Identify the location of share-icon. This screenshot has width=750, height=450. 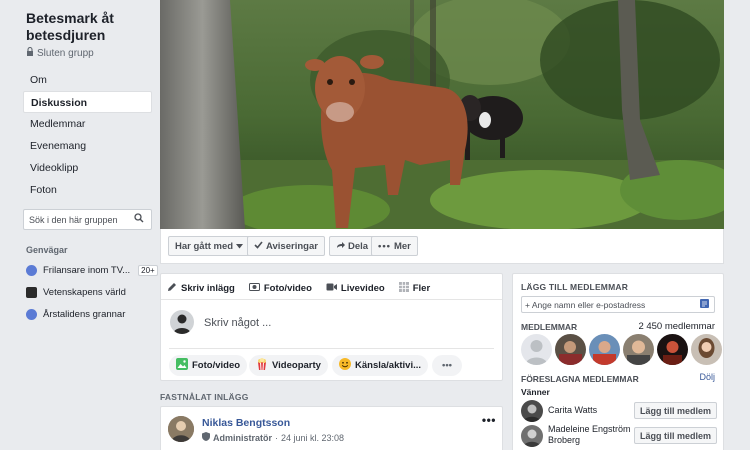
(340, 246).